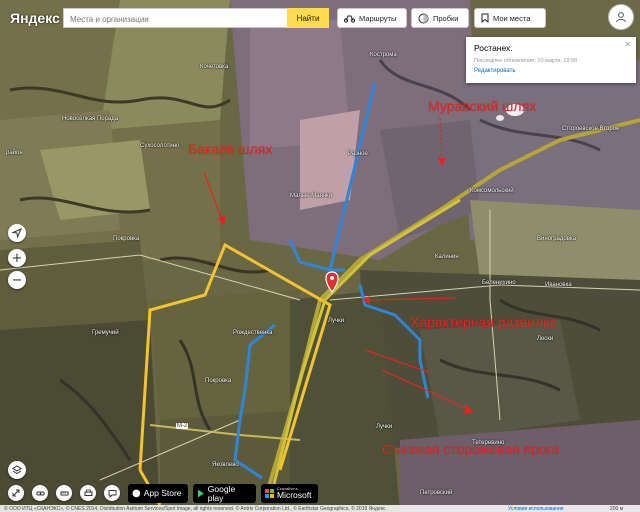 The height and width of the screenshot is (512, 640). Describe the element at coordinates (269, 493) in the screenshot. I see `windows-icon` at that location.